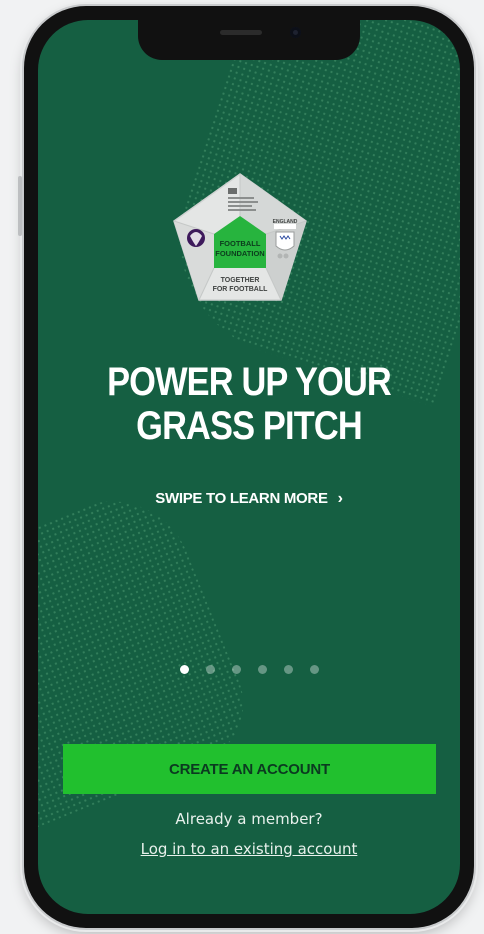 The height and width of the screenshot is (934, 484). What do you see at coordinates (249, 819) in the screenshot?
I see `already-member-text: Already a member?` at bounding box center [249, 819].